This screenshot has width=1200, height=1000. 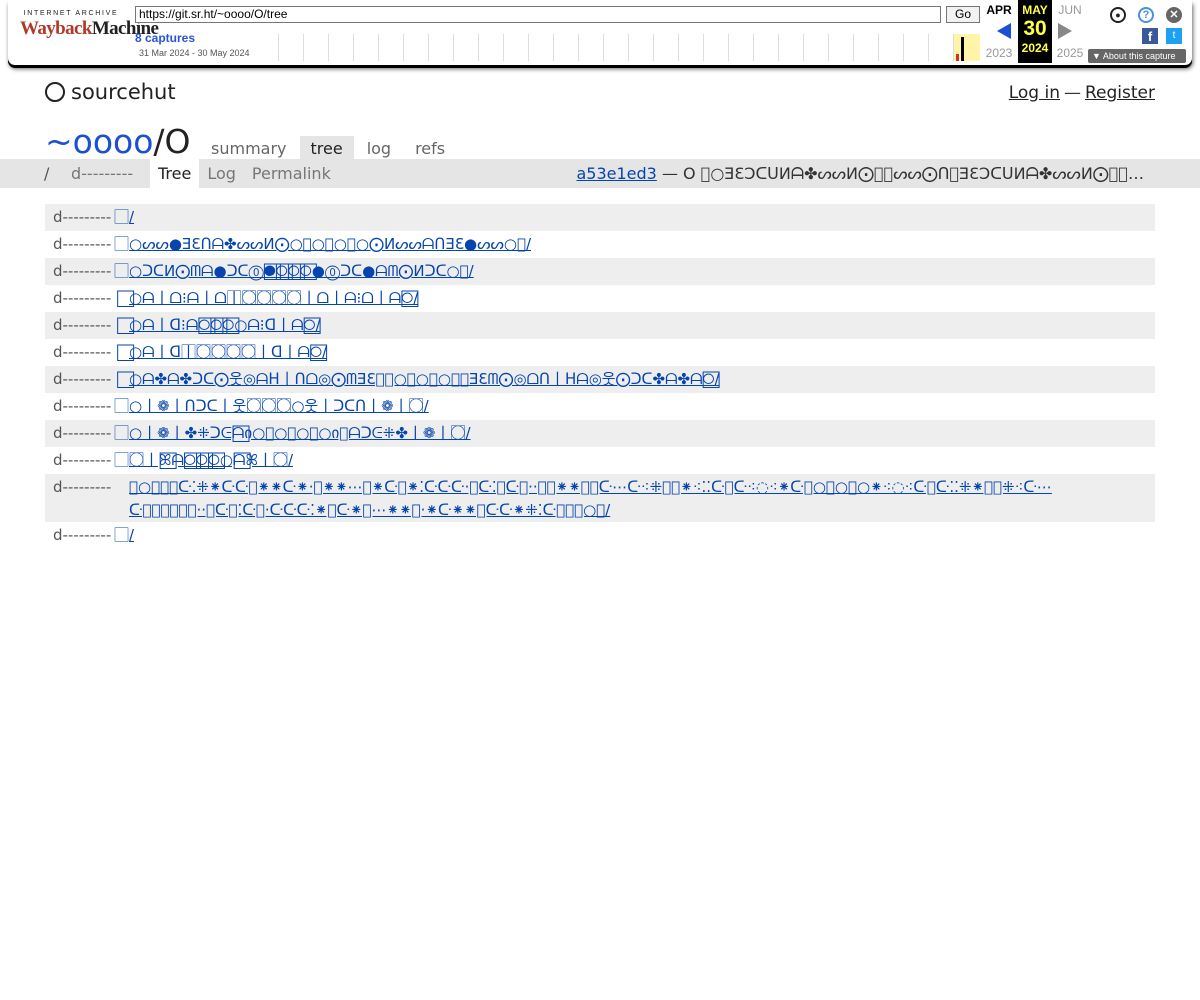 I want to click on login-link: Log in, so click(x=1034, y=93).